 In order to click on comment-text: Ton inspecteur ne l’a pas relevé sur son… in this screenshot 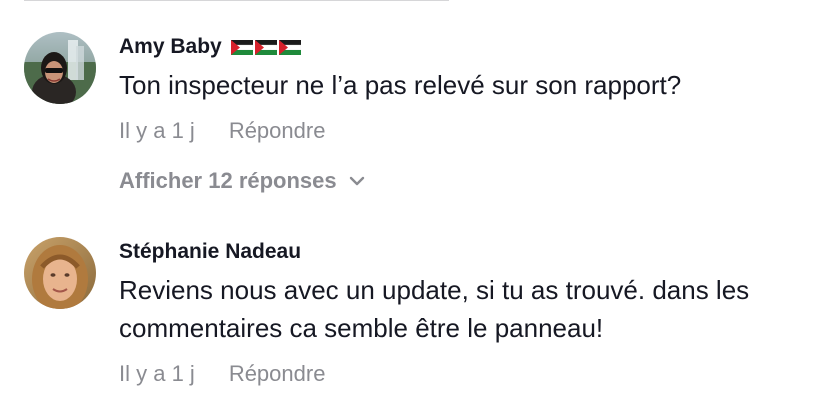, I will do `click(400, 85)`.